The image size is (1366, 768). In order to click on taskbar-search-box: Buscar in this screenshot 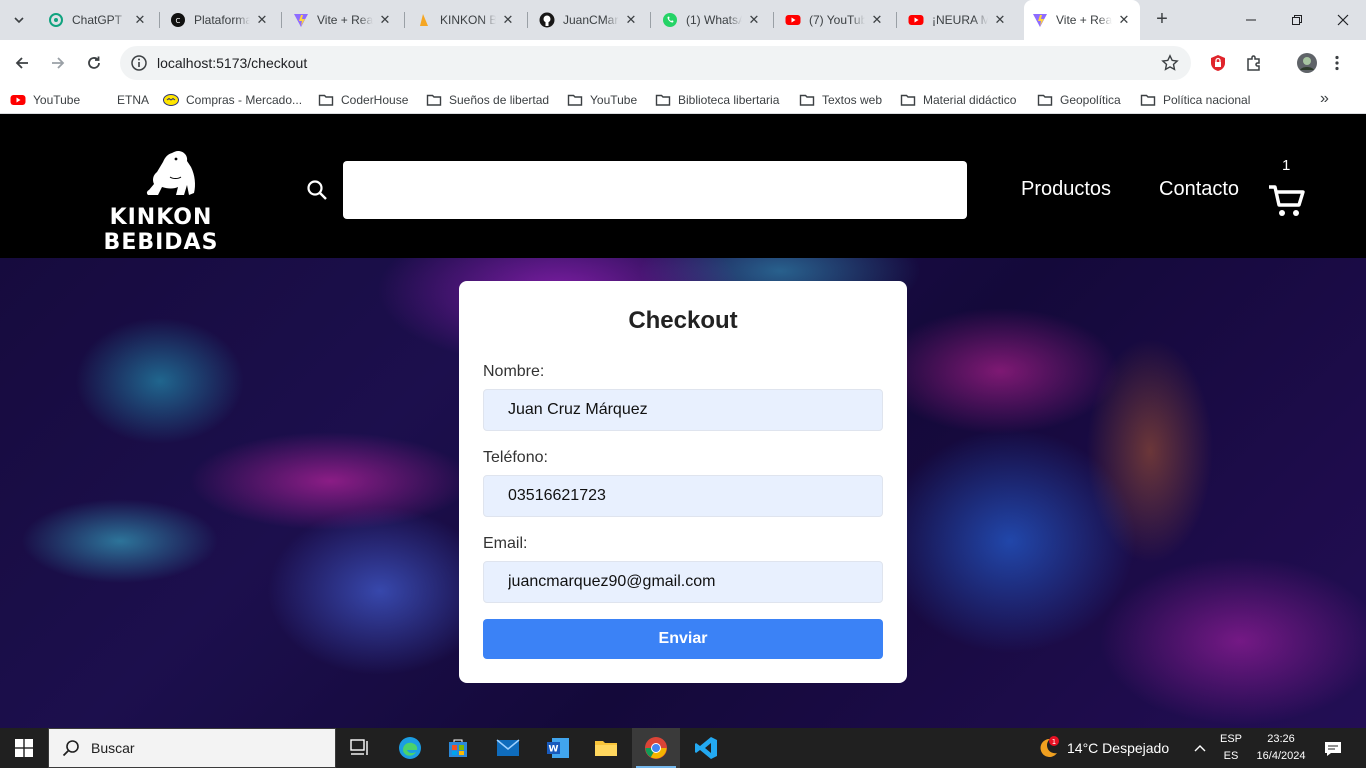, I will do `click(192, 748)`.